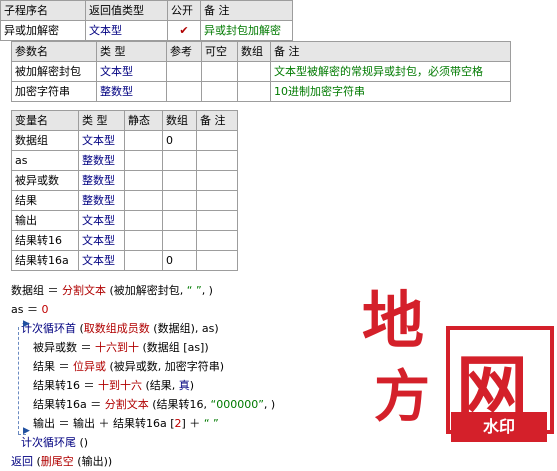 The width and height of the screenshot is (557, 471). Describe the element at coordinates (45, 200) in the screenshot. I see `var-name-cell: 结果` at that location.